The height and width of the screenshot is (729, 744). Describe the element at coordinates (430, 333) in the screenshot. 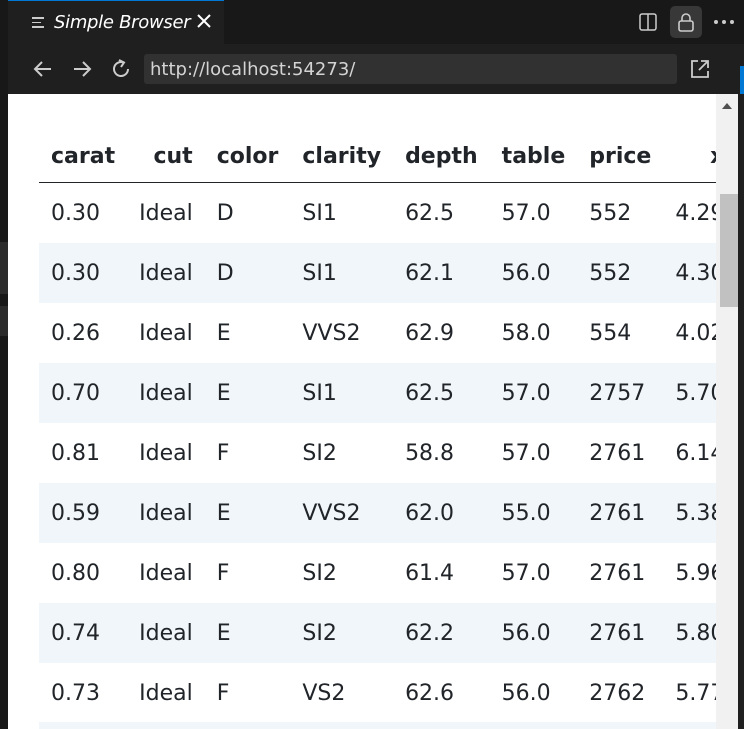

I see `table-cell: 62.9` at that location.